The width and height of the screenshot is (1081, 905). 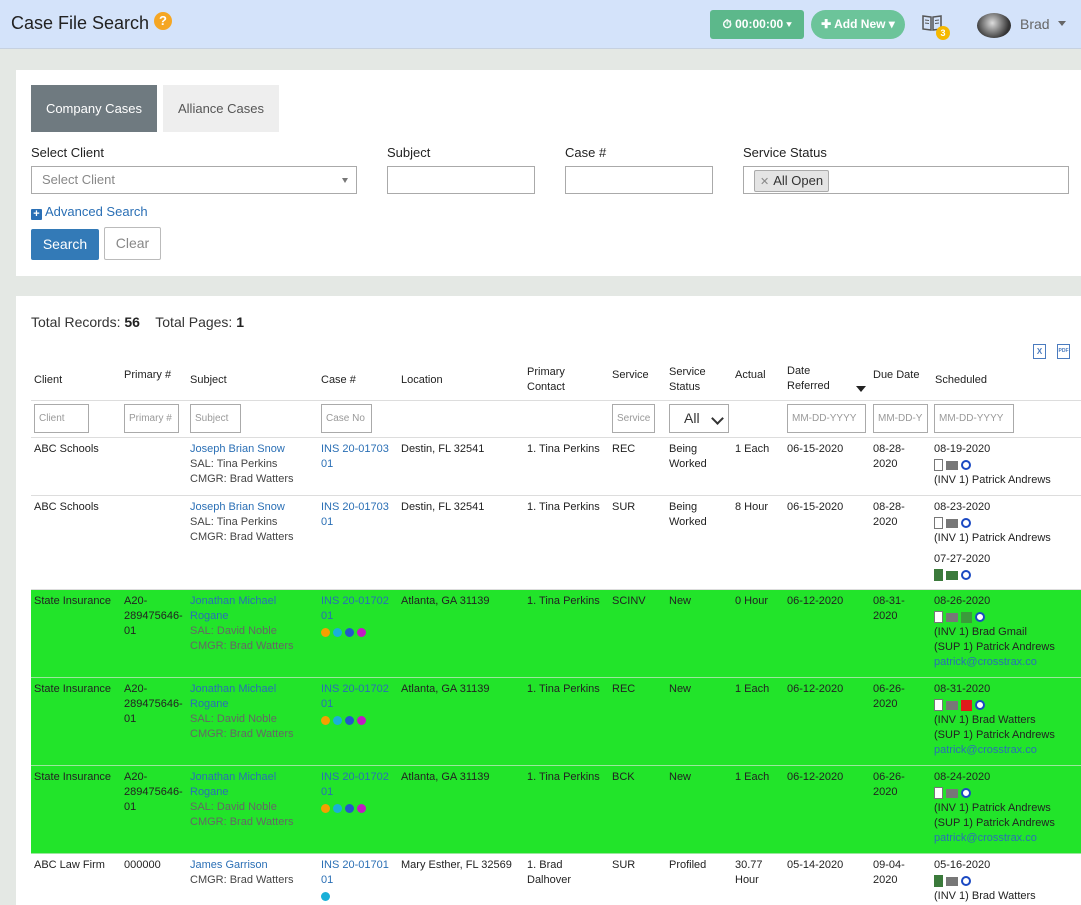 What do you see at coordinates (639, 180) in the screenshot?
I see `case-number-input` at bounding box center [639, 180].